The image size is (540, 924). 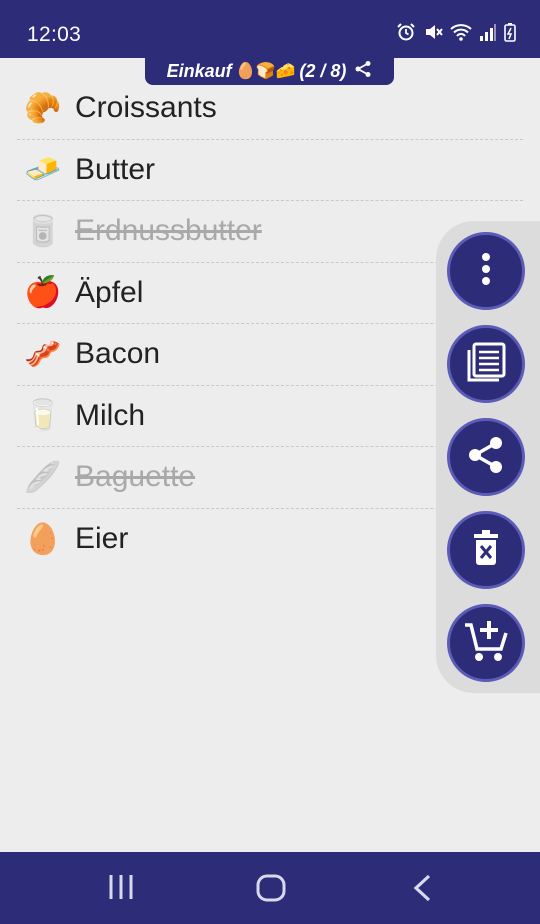 I want to click on battery-icon, so click(x=510, y=34).